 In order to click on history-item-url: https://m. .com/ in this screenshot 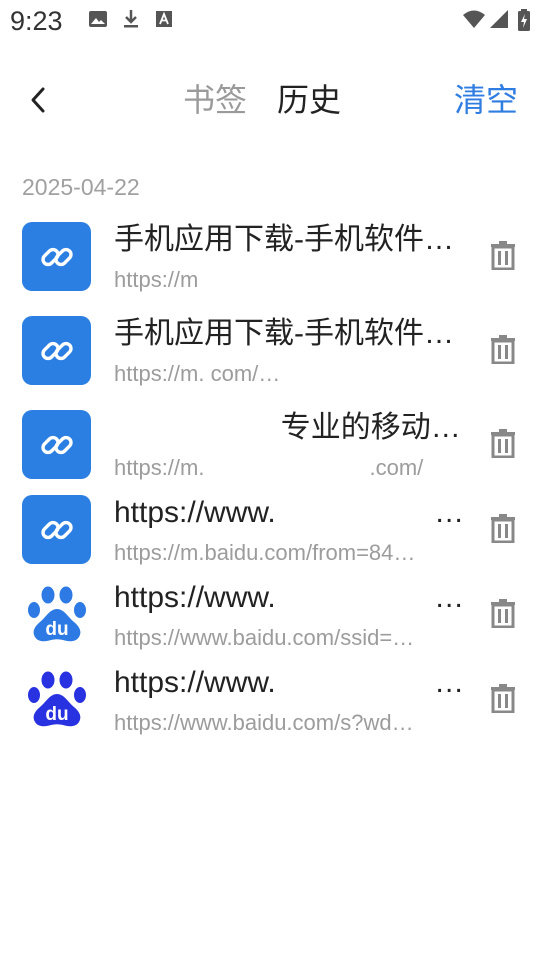, I will do `click(269, 467)`.